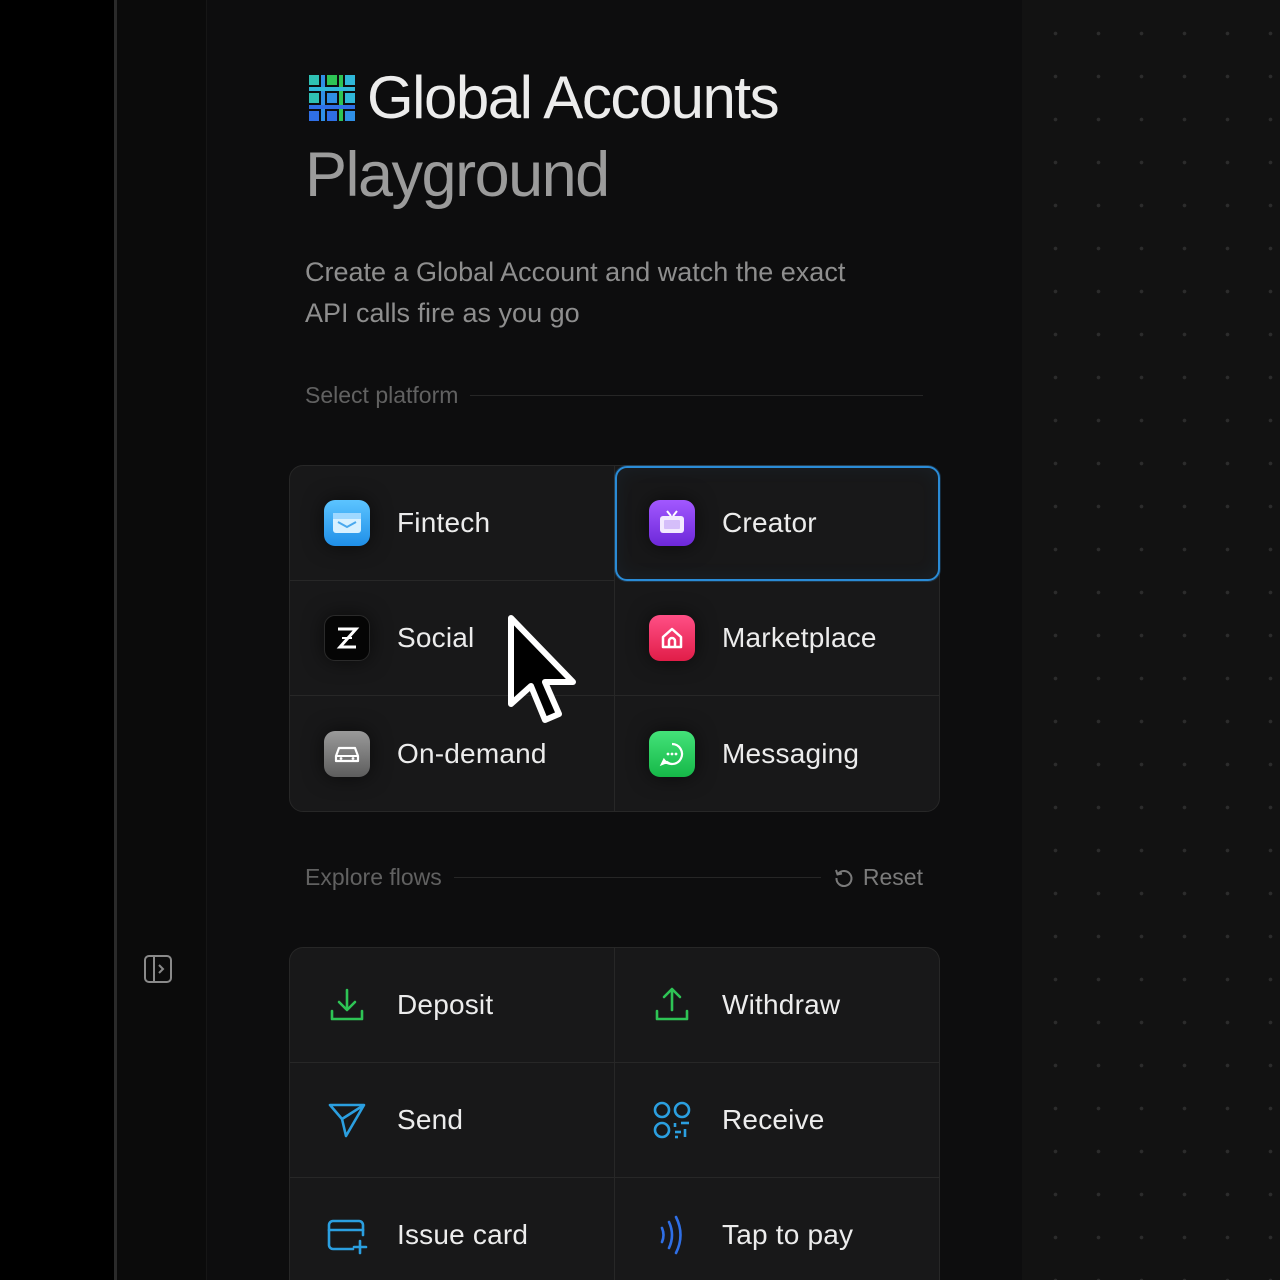  I want to click on flow-label: Tap to pay, so click(788, 1234).